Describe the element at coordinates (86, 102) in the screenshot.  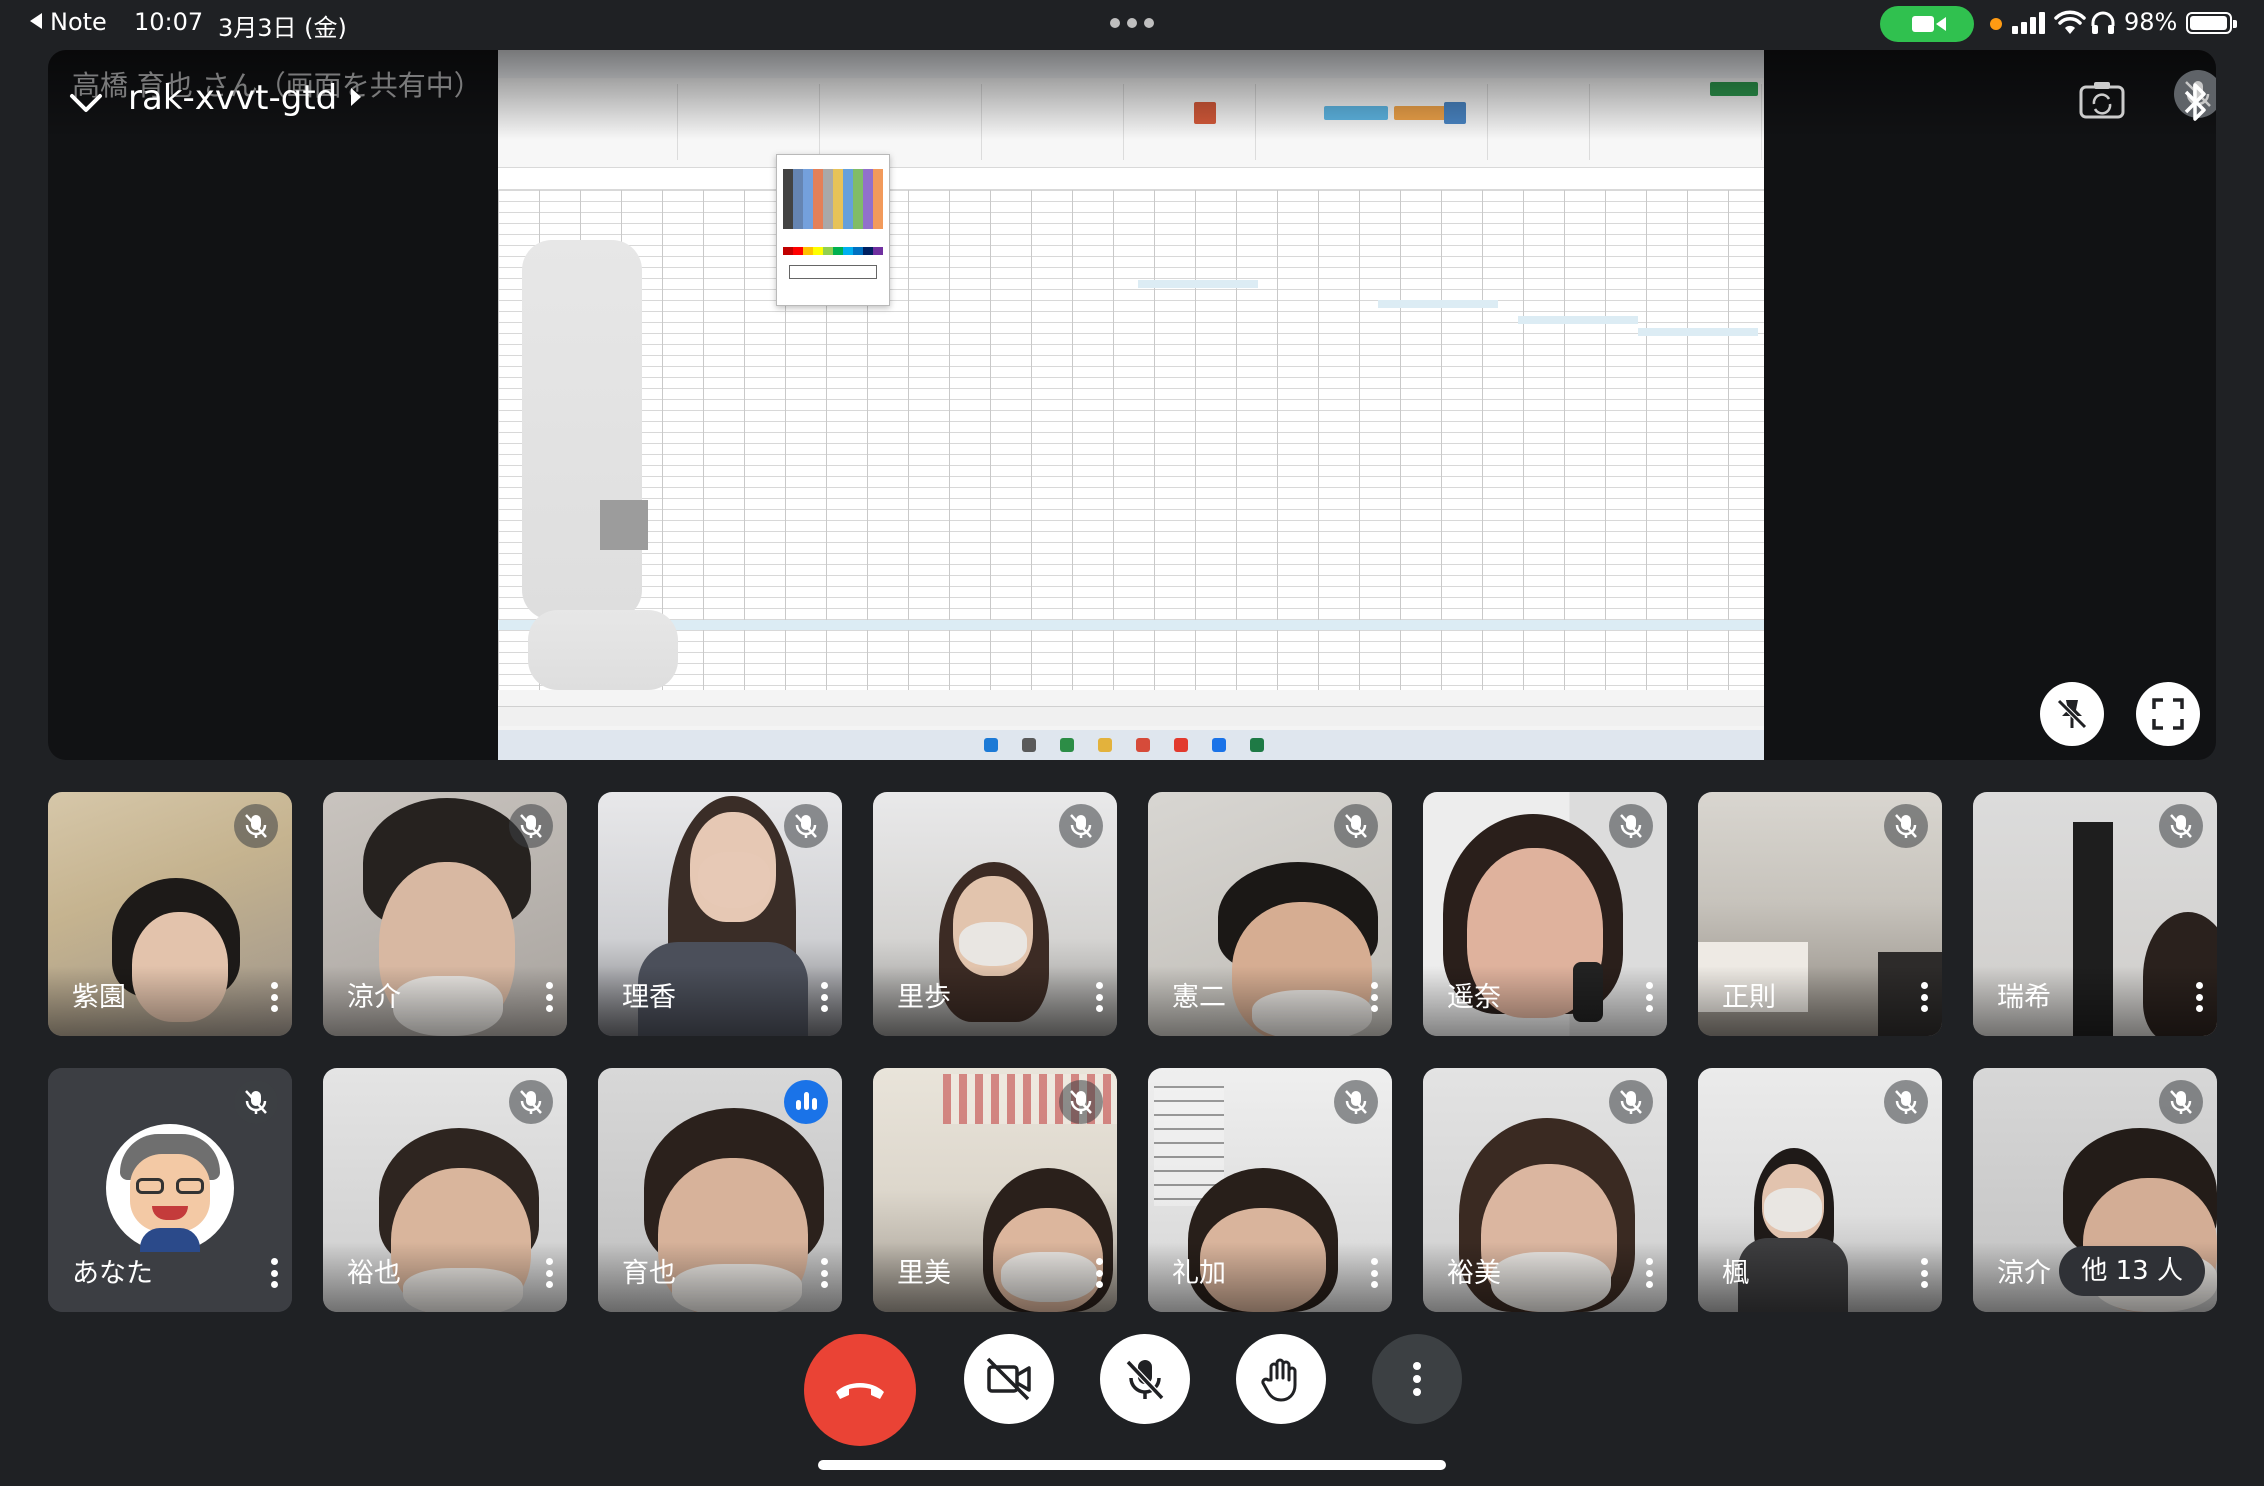
I see `chevron-down-icon` at that location.